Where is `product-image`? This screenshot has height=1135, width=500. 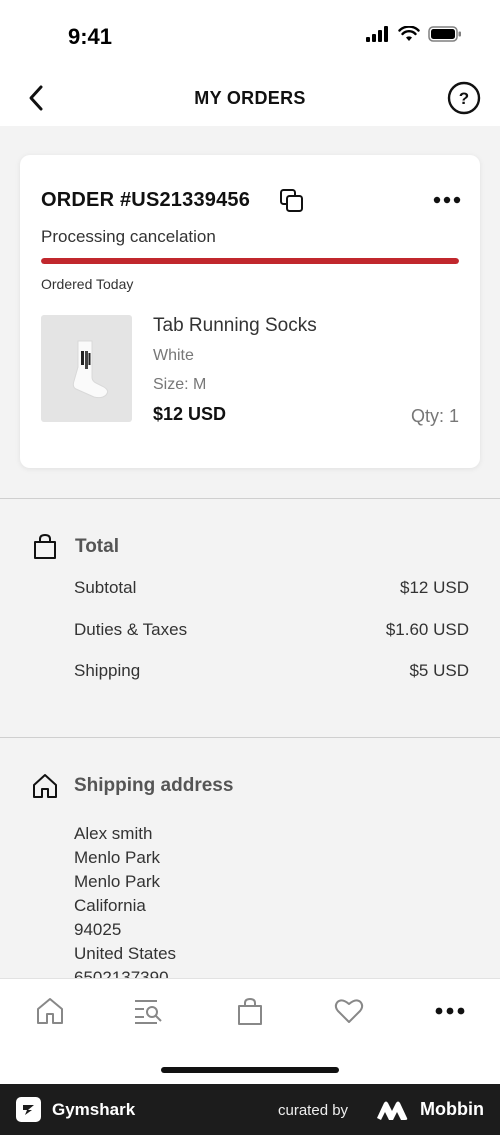 product-image is located at coordinates (86, 368).